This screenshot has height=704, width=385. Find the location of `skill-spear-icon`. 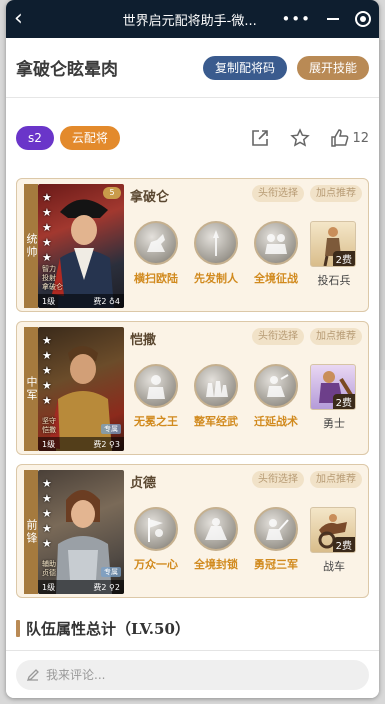

skill-spear-icon is located at coordinates (216, 243).